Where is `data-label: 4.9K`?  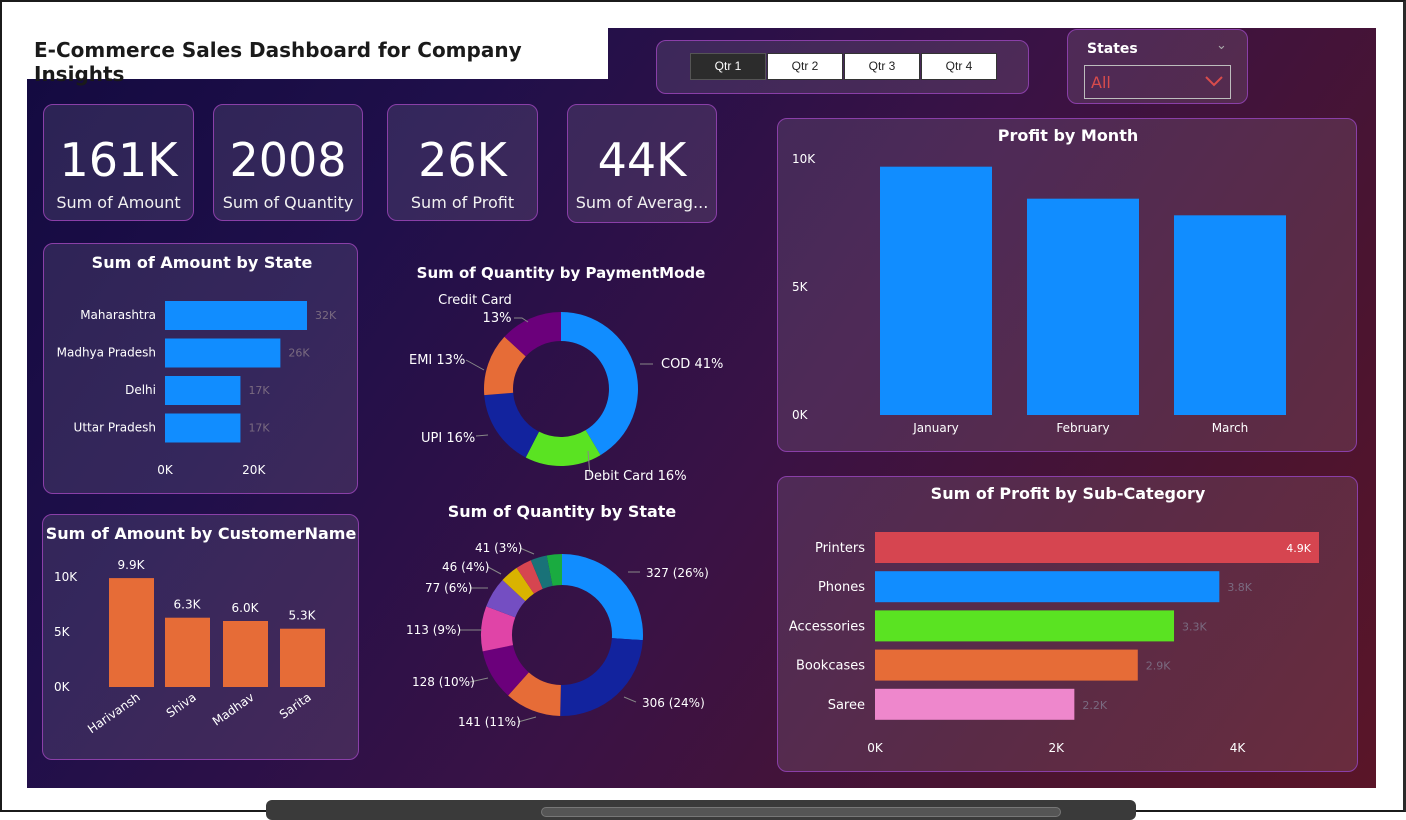
data-label: 4.9K is located at coordinates (1298, 548).